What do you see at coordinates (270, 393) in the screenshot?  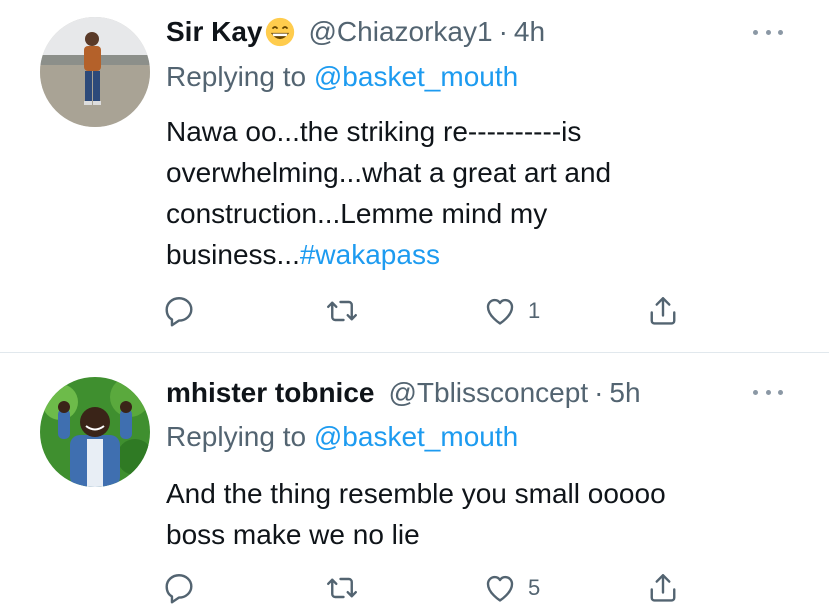 I see `display-name: mhister tobnice` at bounding box center [270, 393].